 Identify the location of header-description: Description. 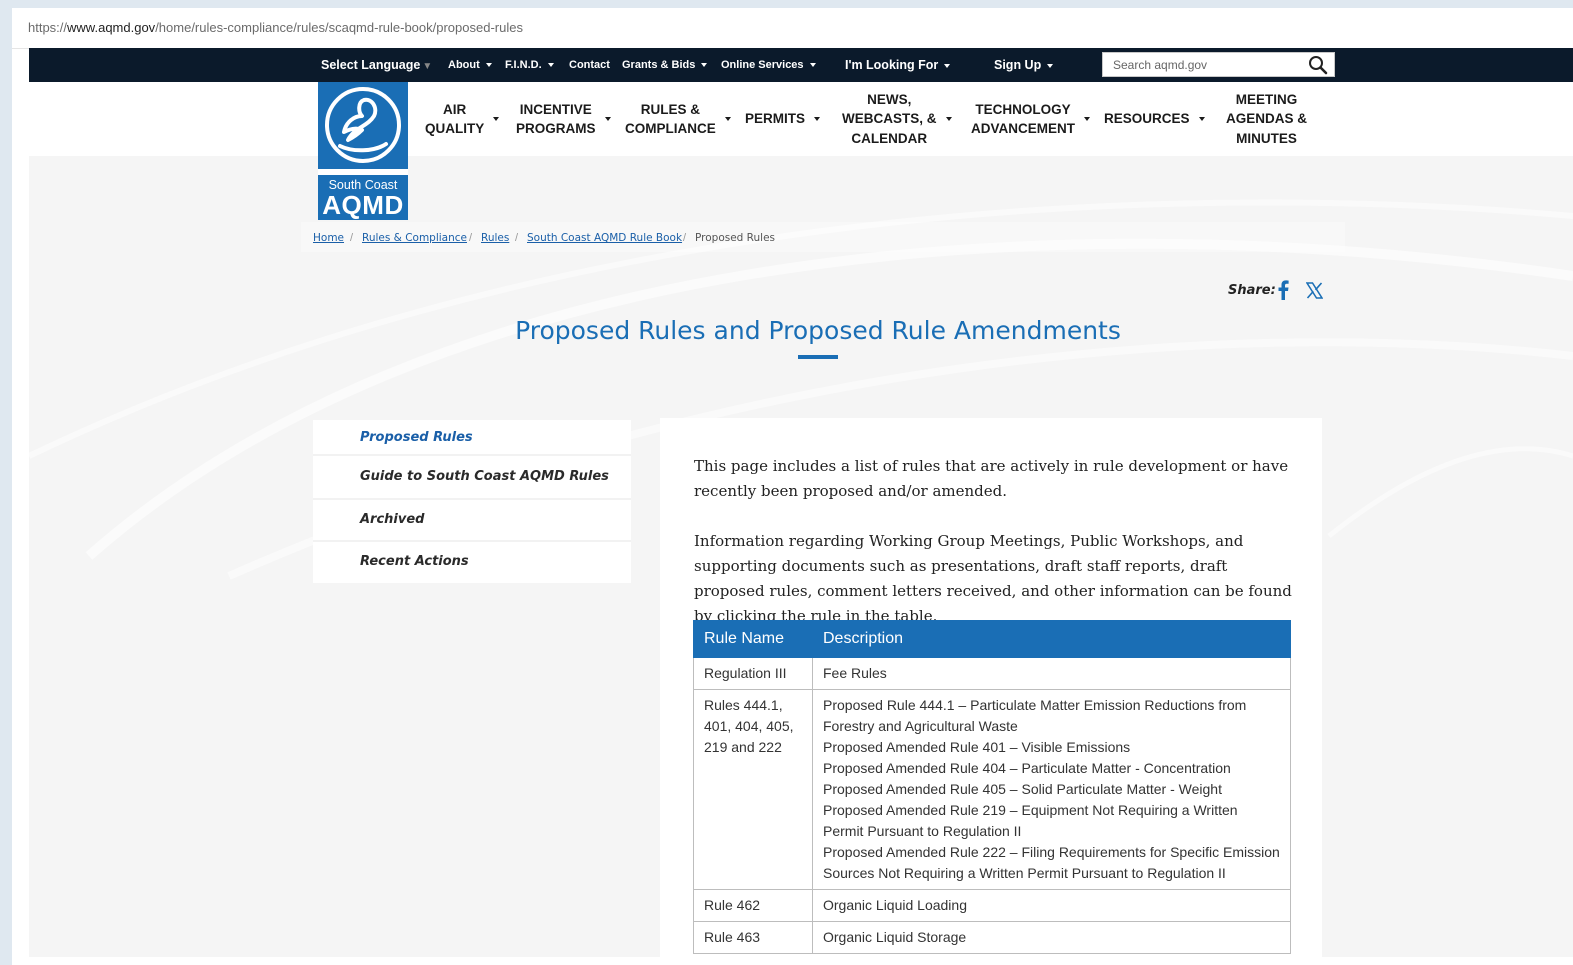
(1051, 639).